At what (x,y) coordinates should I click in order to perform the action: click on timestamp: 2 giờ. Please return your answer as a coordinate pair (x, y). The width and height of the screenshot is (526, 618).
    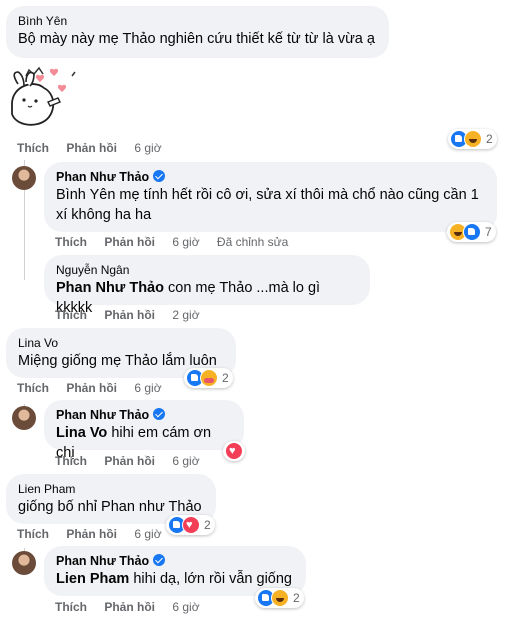
    Looking at the image, I should click on (185, 315).